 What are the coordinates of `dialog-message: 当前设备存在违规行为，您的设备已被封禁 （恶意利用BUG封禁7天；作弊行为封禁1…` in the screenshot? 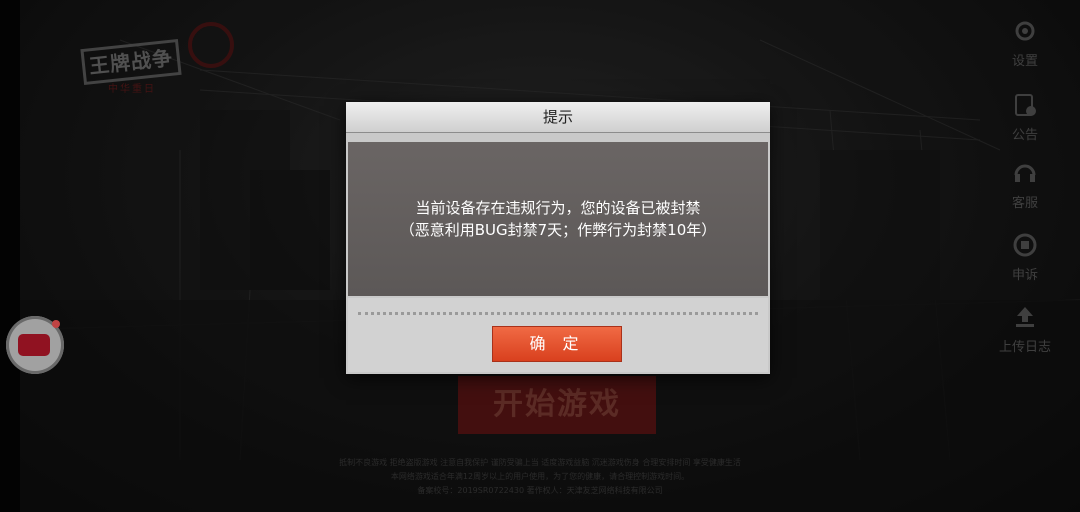 It's located at (558, 219).